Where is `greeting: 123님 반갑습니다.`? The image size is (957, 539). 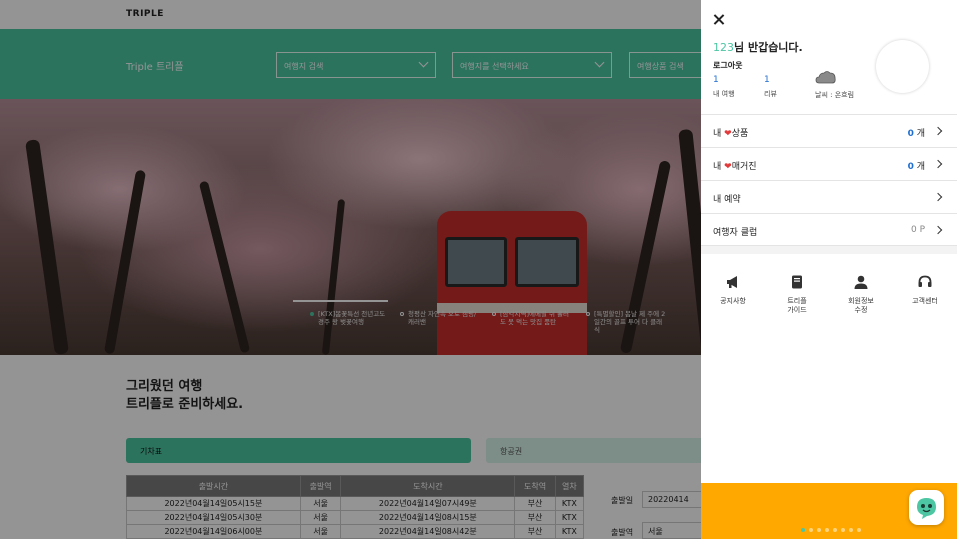
greeting: 123님 반갑습니다. is located at coordinates (758, 47).